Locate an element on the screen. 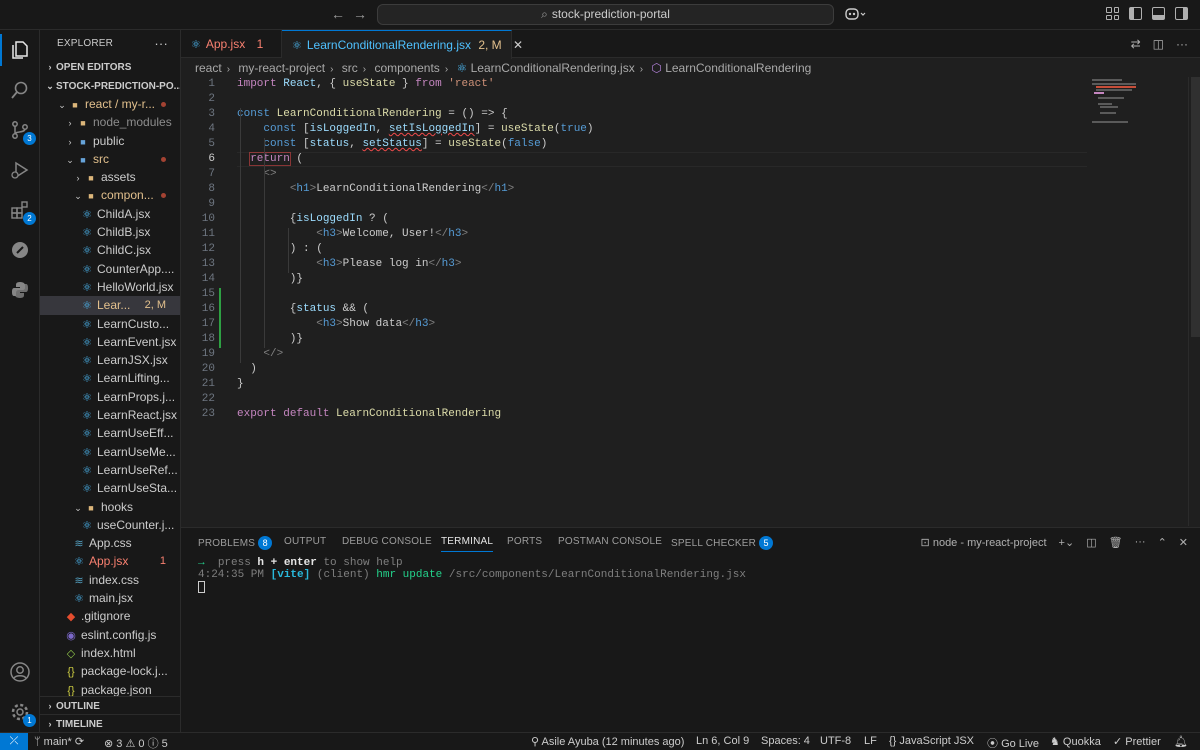  bell-icon: 🔔︎ is located at coordinates (1181, 741).